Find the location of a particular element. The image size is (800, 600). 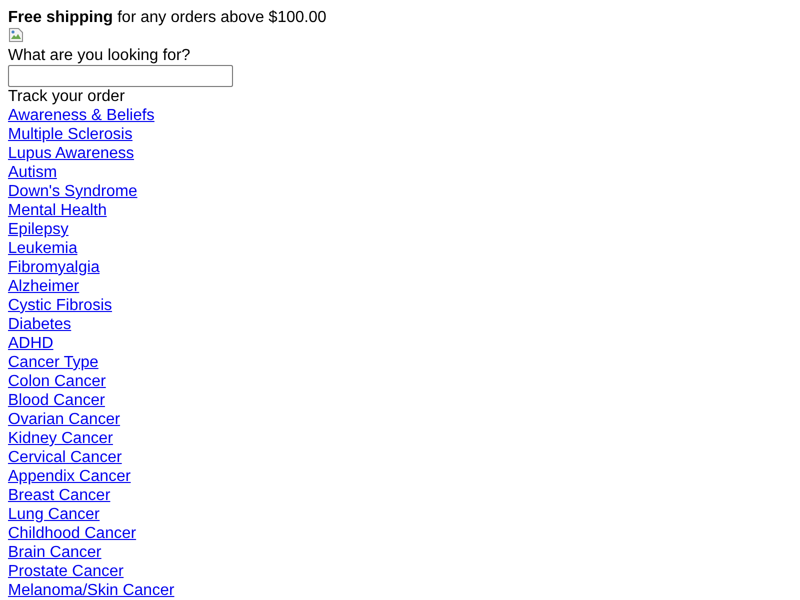

category-link: Leukemia is located at coordinates (43, 248).